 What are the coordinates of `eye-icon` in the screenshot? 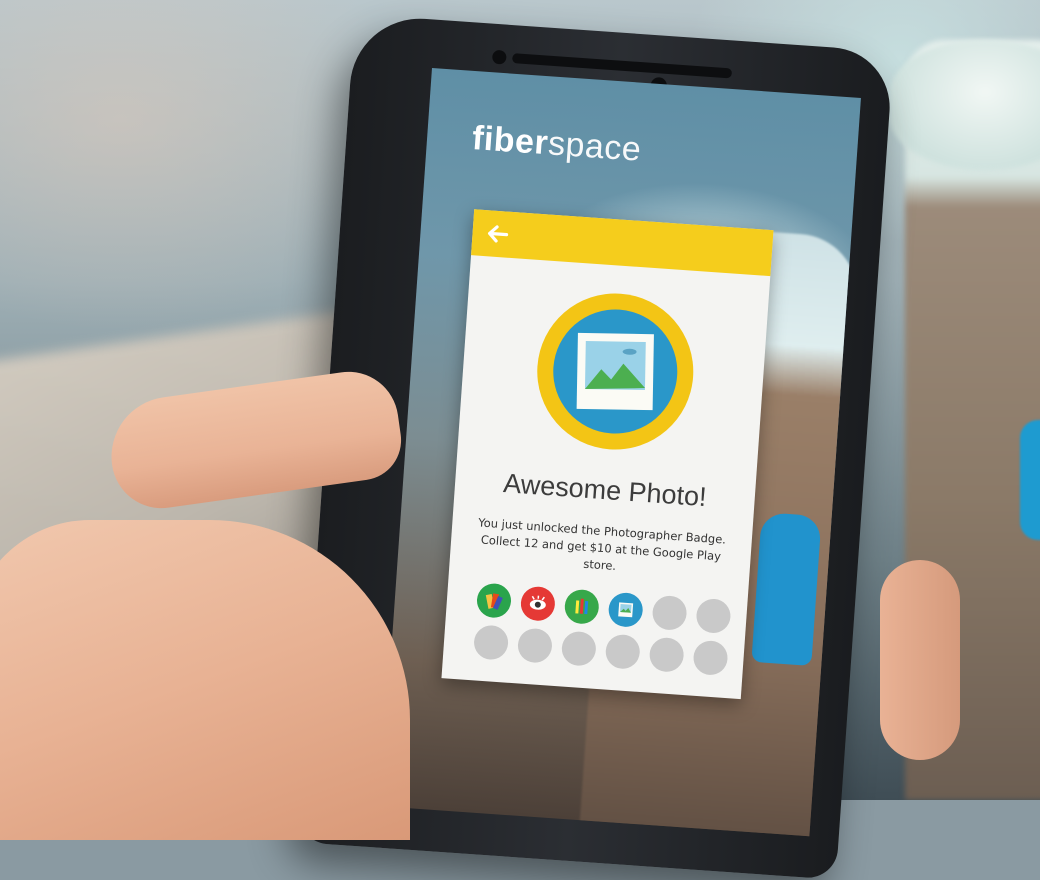 It's located at (537, 602).